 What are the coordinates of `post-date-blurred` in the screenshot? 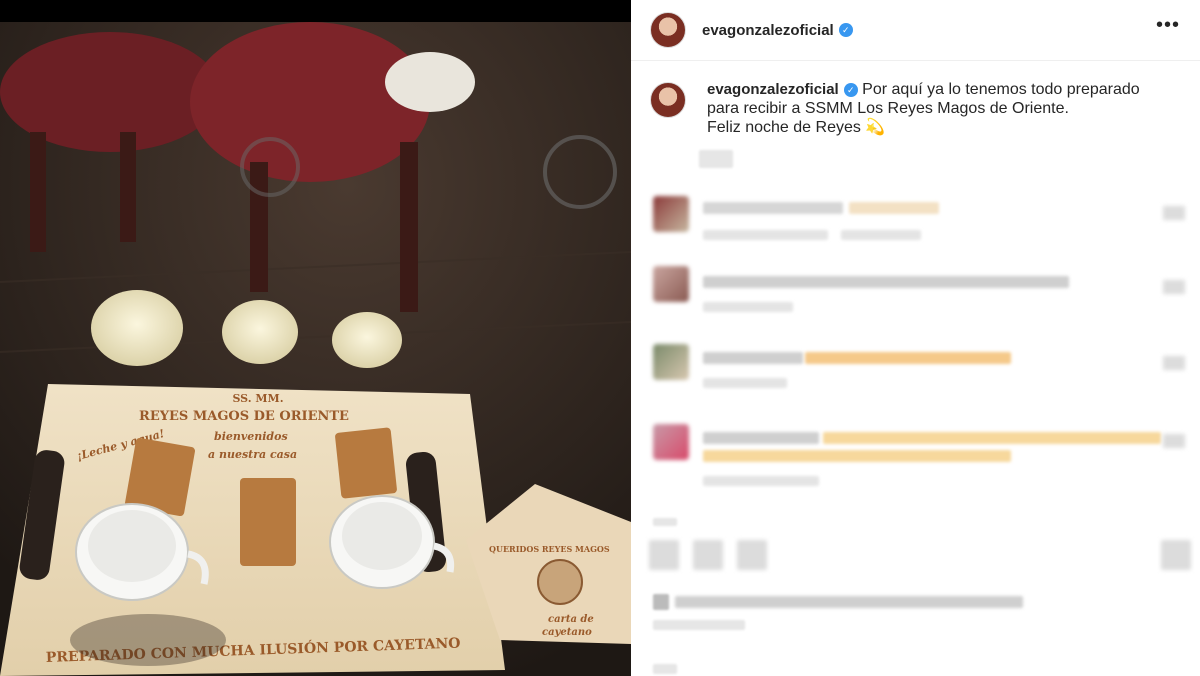 It's located at (699, 625).